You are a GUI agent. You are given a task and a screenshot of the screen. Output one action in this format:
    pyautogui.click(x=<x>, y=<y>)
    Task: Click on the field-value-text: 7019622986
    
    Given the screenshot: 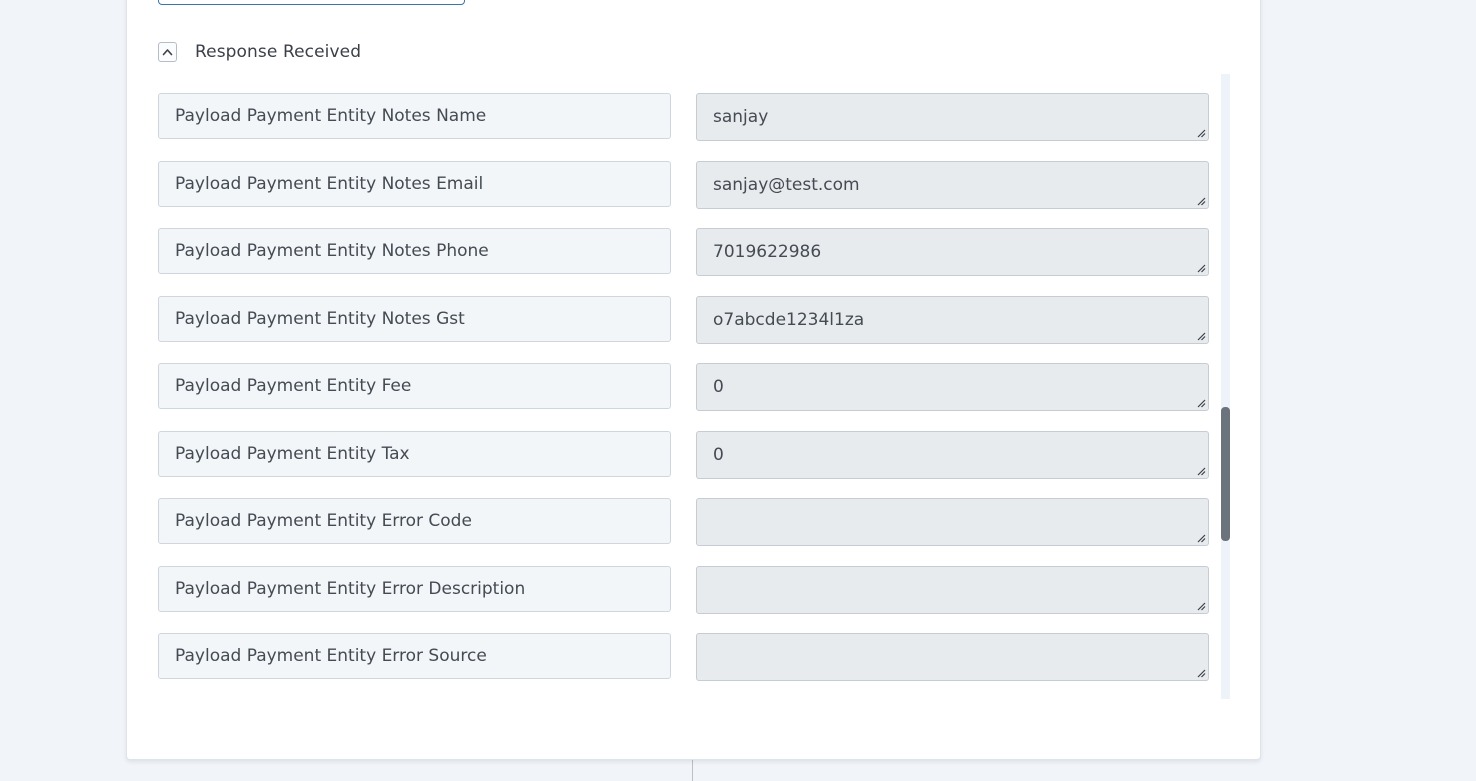 What is the action you would take?
    pyautogui.click(x=767, y=252)
    